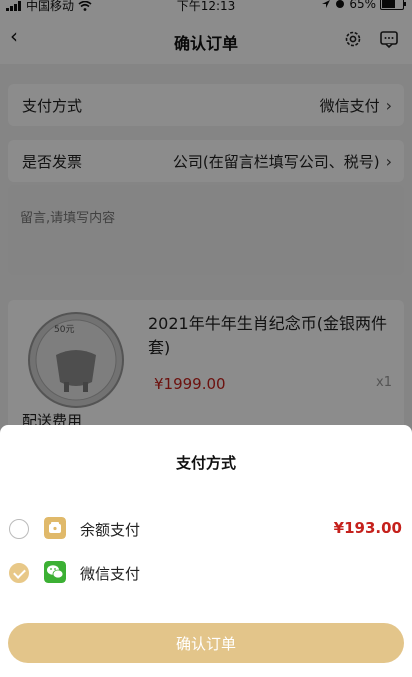 The image size is (412, 677). What do you see at coordinates (206, 643) in the screenshot?
I see `confirm-order-button: 确认订单` at bounding box center [206, 643].